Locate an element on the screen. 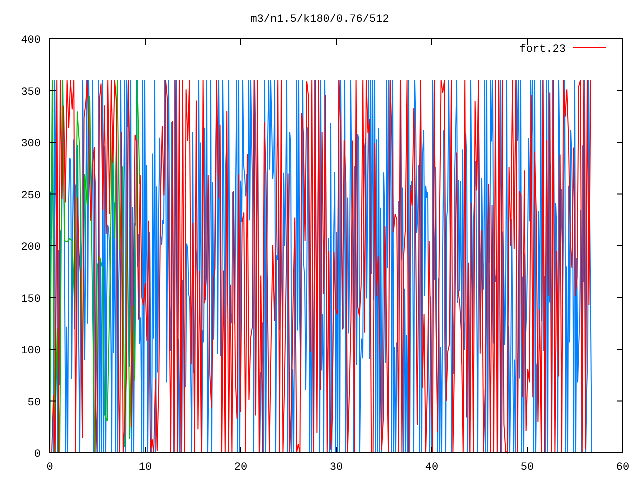 This screenshot has height=480, width=640. x-tick-label: 40 is located at coordinates (432, 468).